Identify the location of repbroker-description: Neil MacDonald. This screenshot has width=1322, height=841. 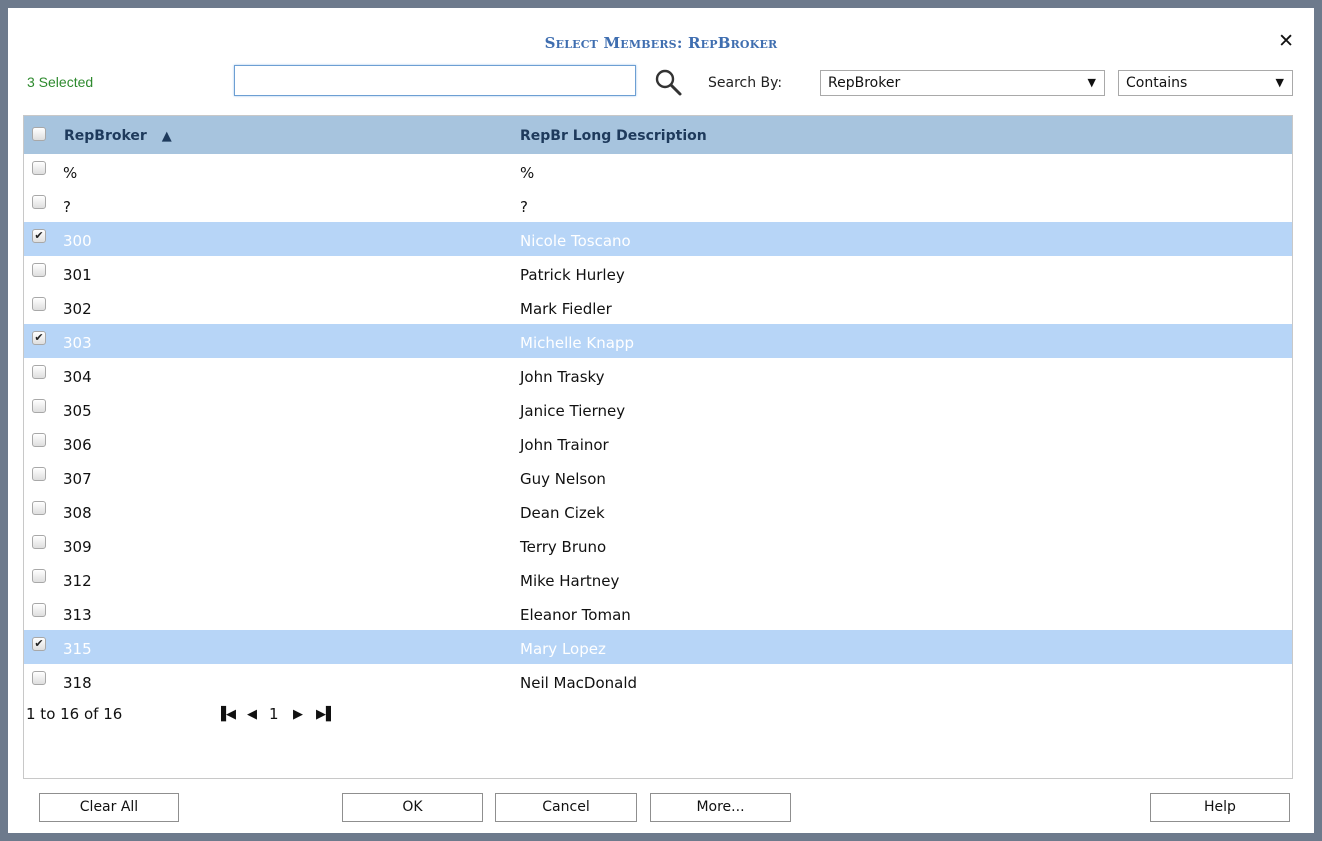
(579, 683).